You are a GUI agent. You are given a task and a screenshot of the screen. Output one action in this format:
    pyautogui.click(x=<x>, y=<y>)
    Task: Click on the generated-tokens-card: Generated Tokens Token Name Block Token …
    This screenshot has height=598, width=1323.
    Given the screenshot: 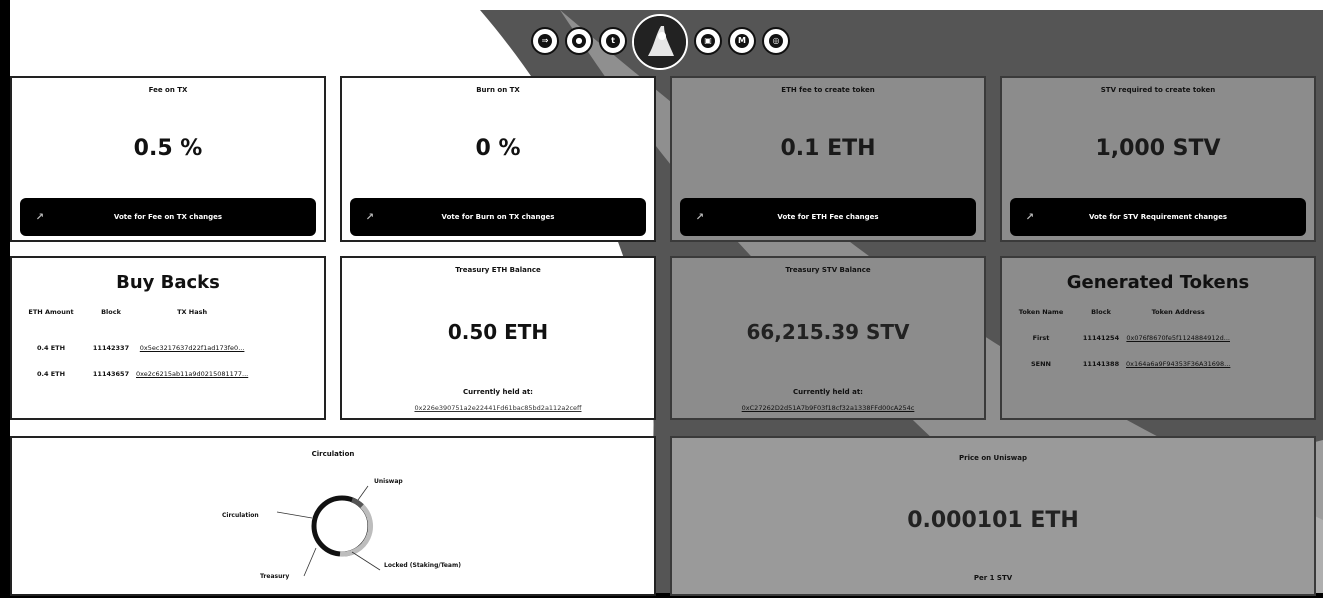 What is the action you would take?
    pyautogui.click(x=1158, y=338)
    